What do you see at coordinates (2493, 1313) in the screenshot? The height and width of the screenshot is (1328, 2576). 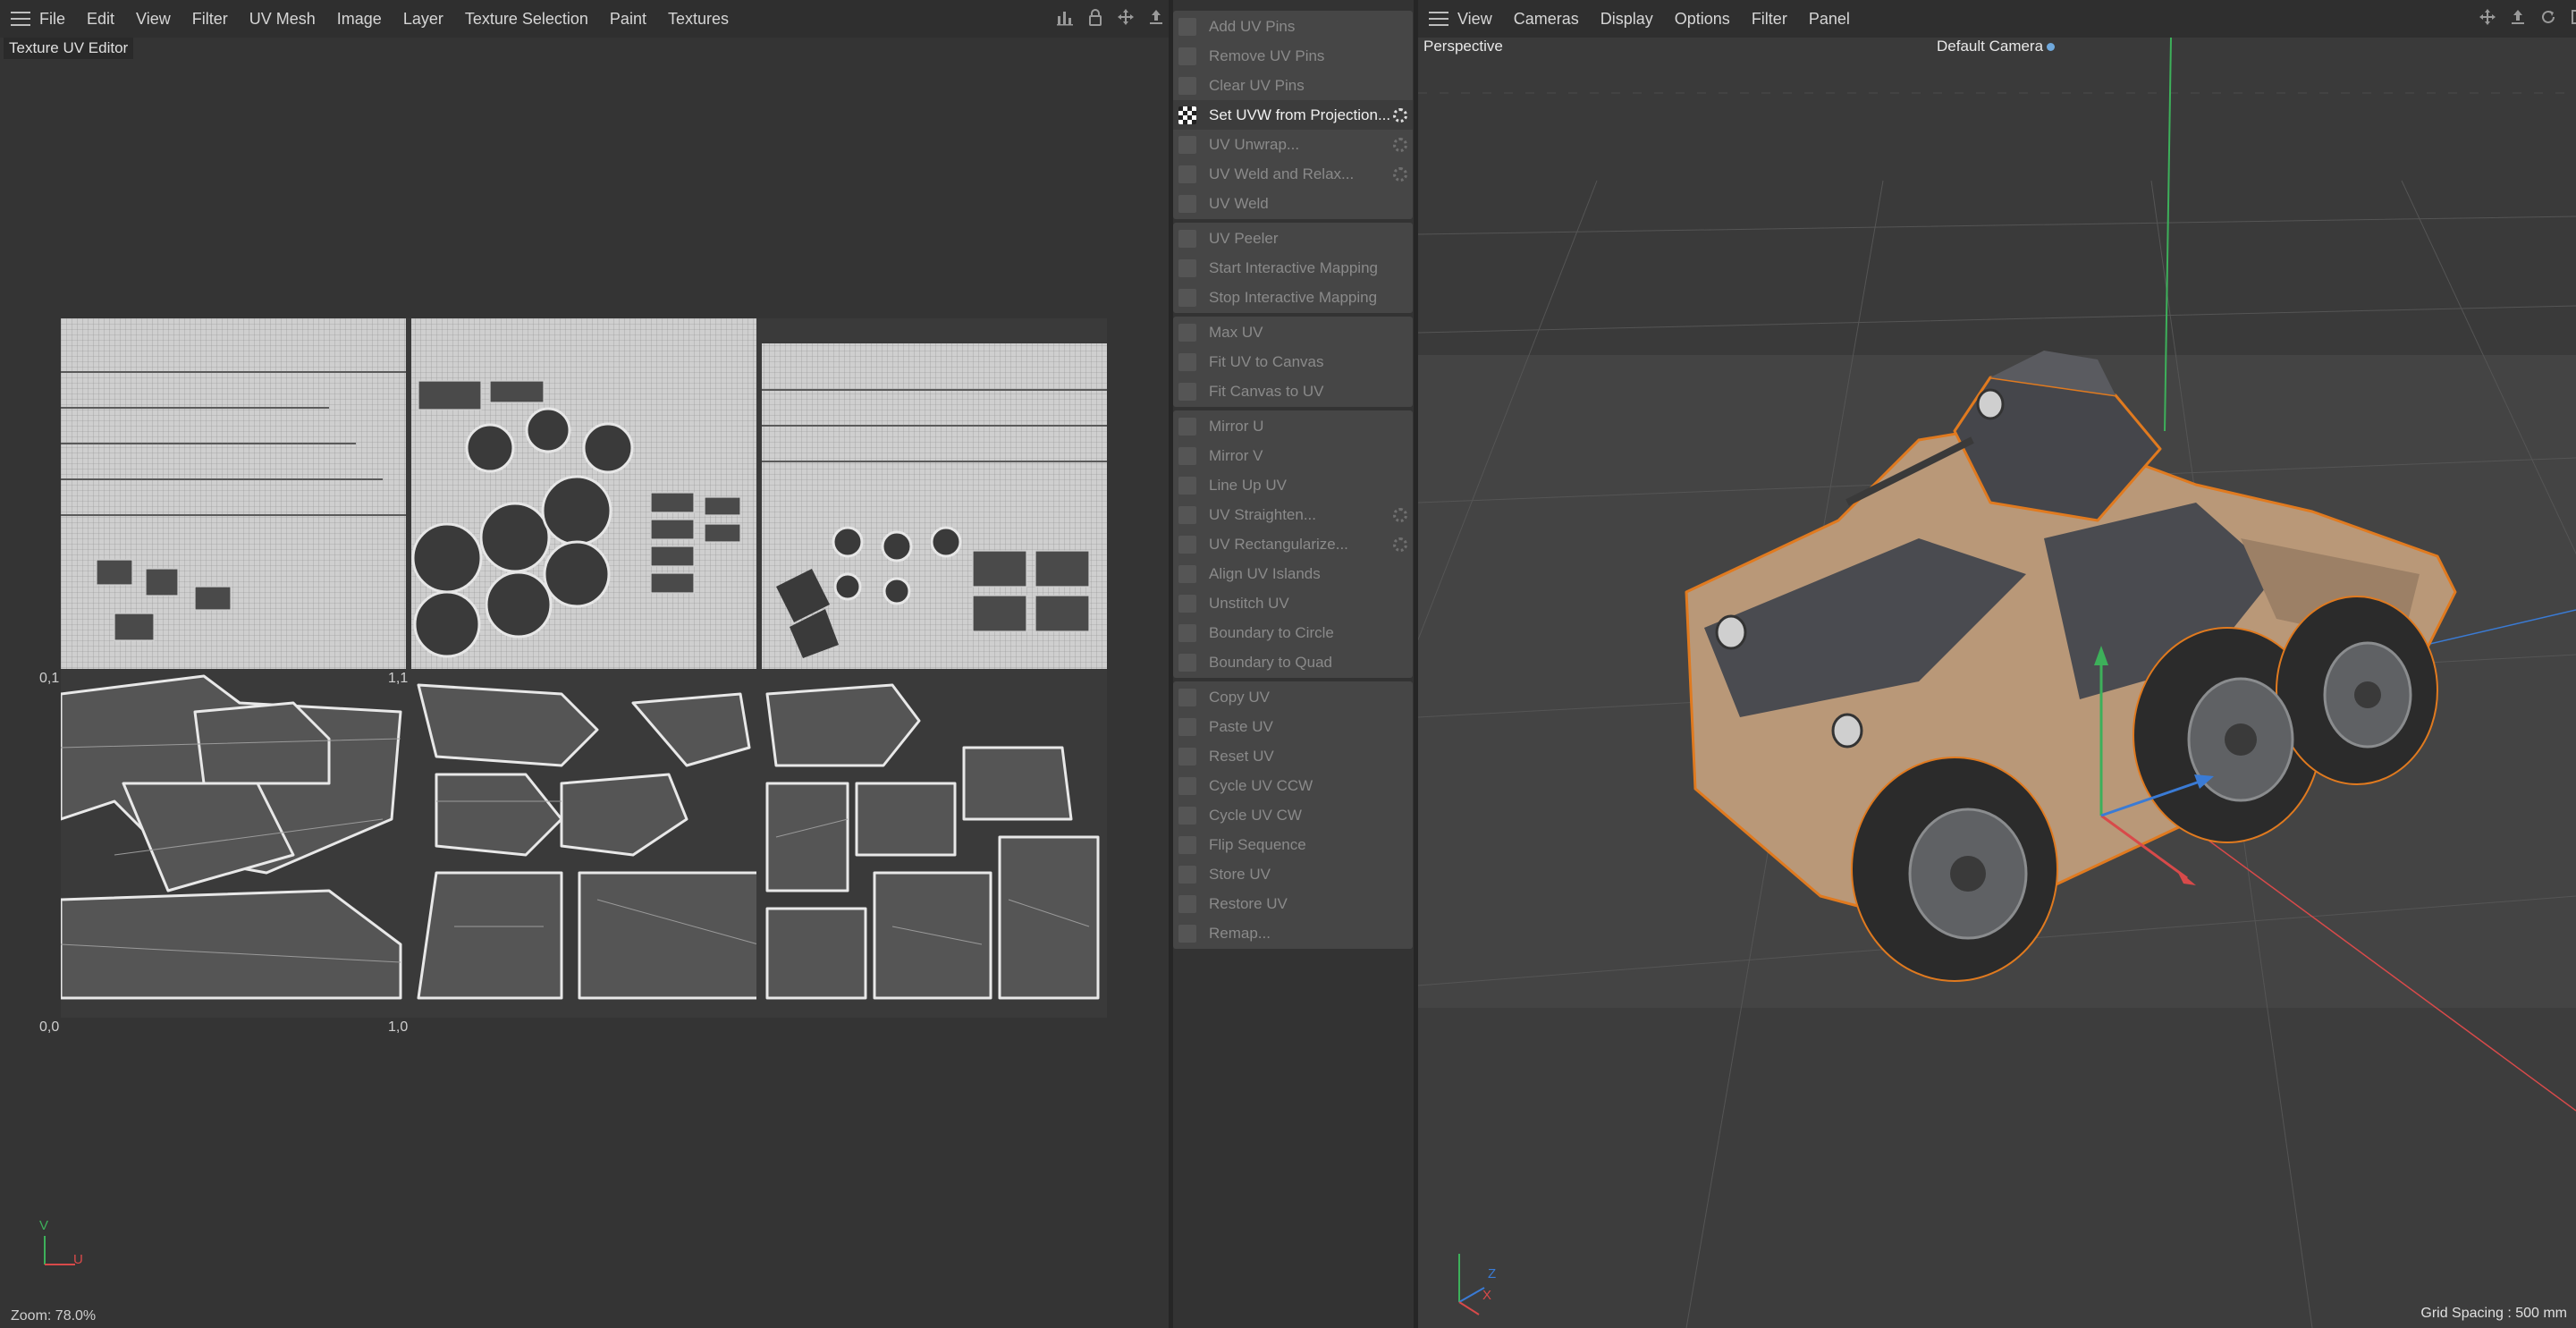 I see `grid-spacing-readout: Grid Spacing : 500 mm` at bounding box center [2493, 1313].